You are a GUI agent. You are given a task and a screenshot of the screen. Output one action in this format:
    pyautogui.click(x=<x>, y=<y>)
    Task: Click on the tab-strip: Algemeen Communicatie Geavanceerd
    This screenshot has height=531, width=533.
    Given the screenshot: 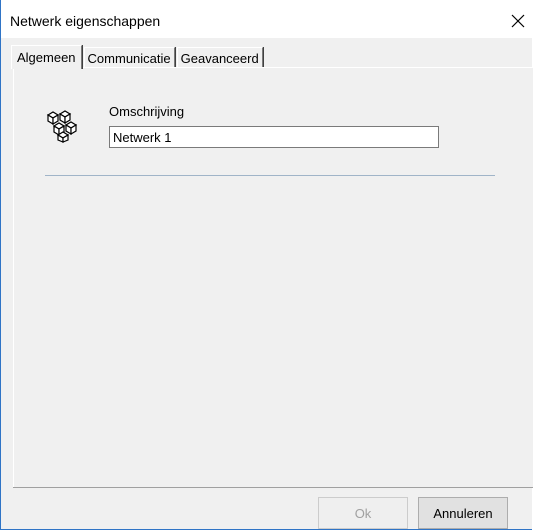 What is the action you would take?
    pyautogui.click(x=138, y=56)
    